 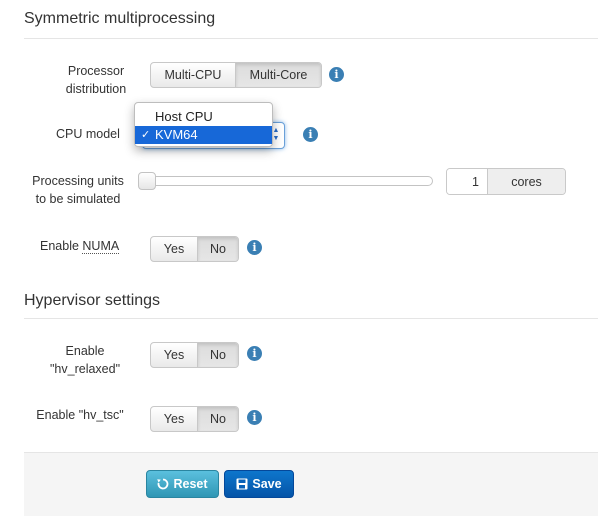 I want to click on cores-input-group: cores, so click(x=506, y=181).